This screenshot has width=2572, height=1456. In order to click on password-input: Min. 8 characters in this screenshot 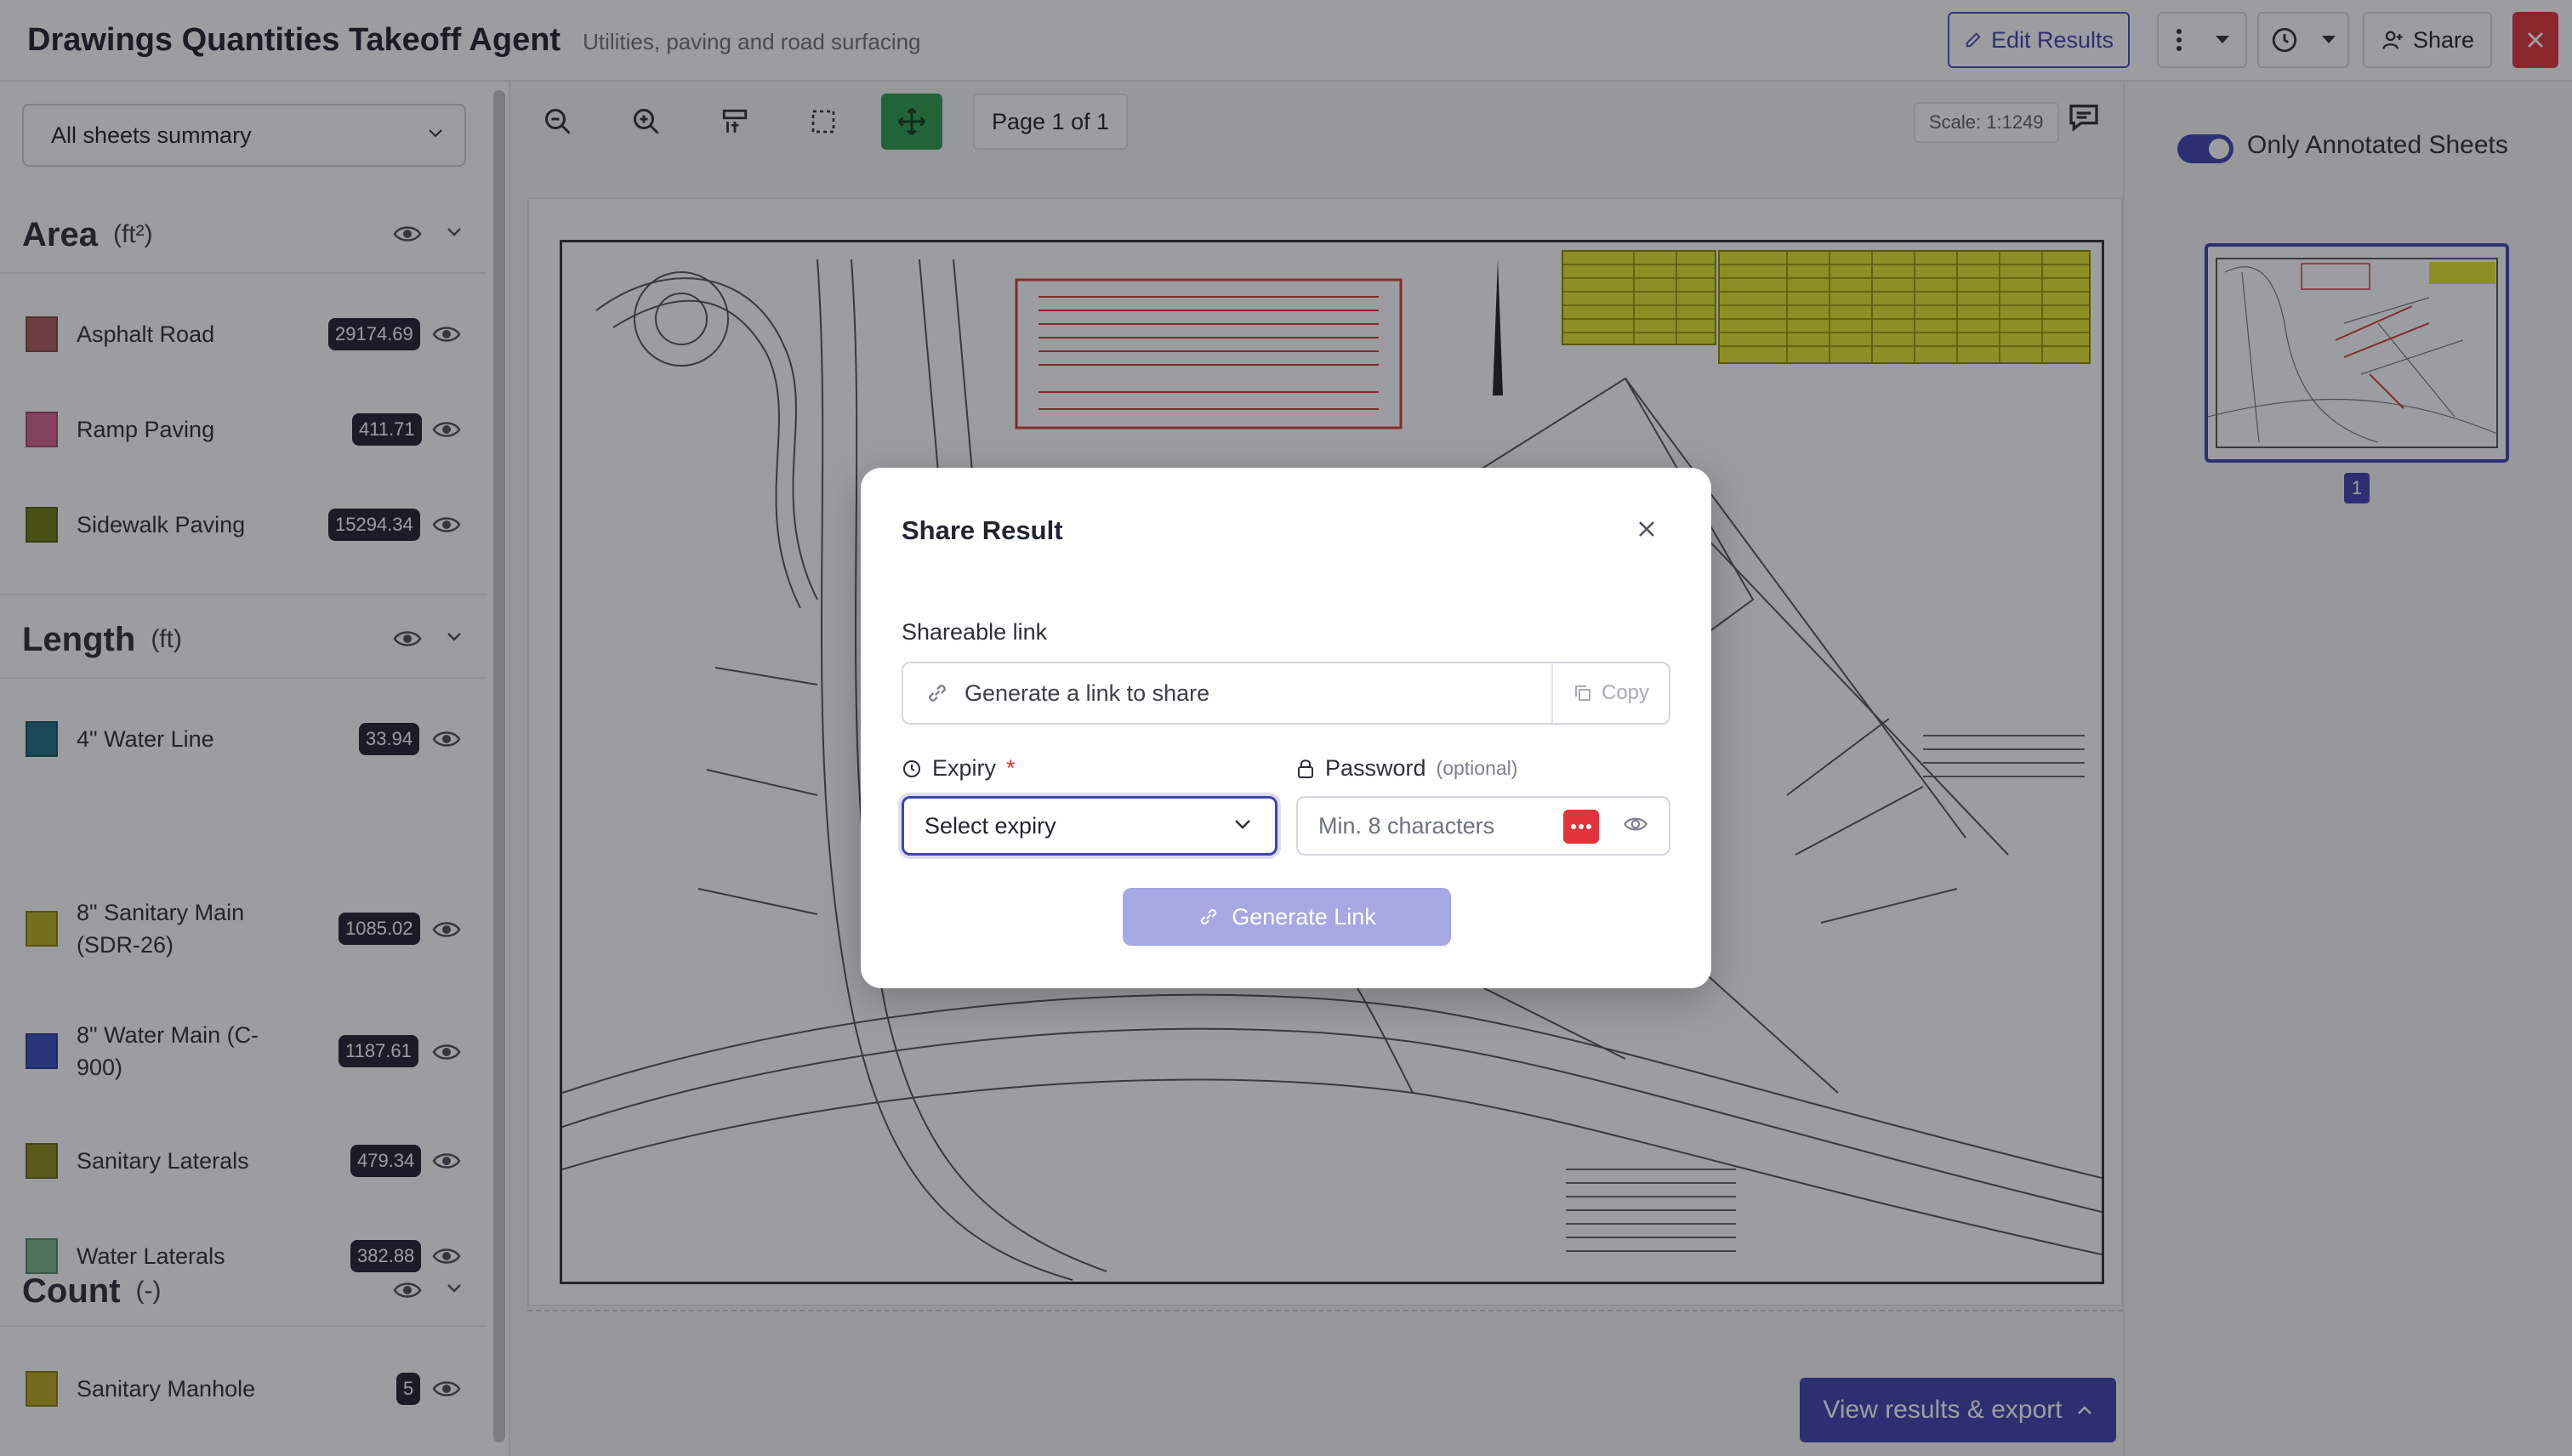, I will do `click(1483, 826)`.